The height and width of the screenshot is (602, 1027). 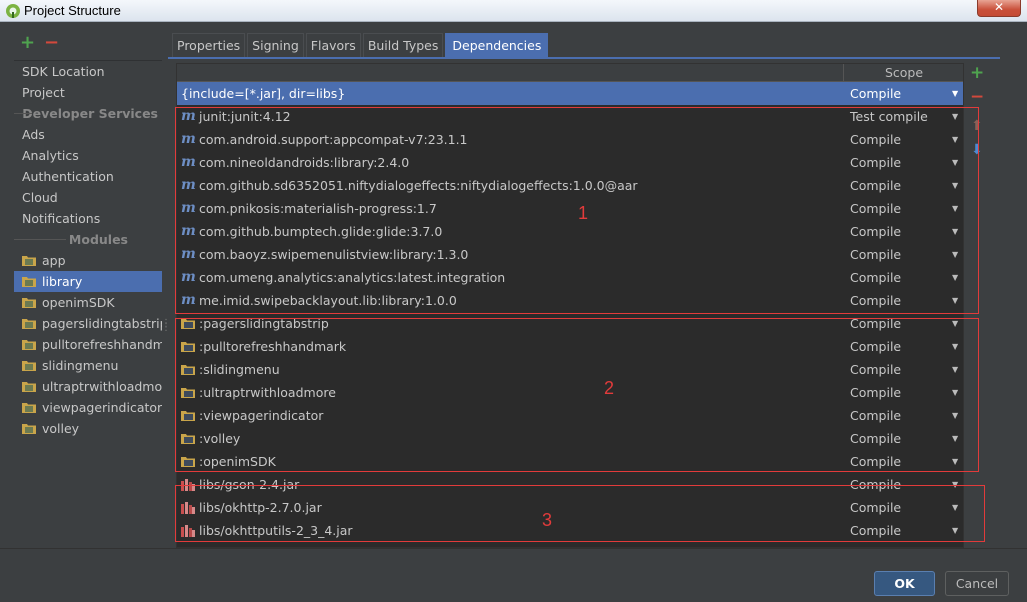 What do you see at coordinates (62, 281) in the screenshot?
I see `sidebar-module-label: library` at bounding box center [62, 281].